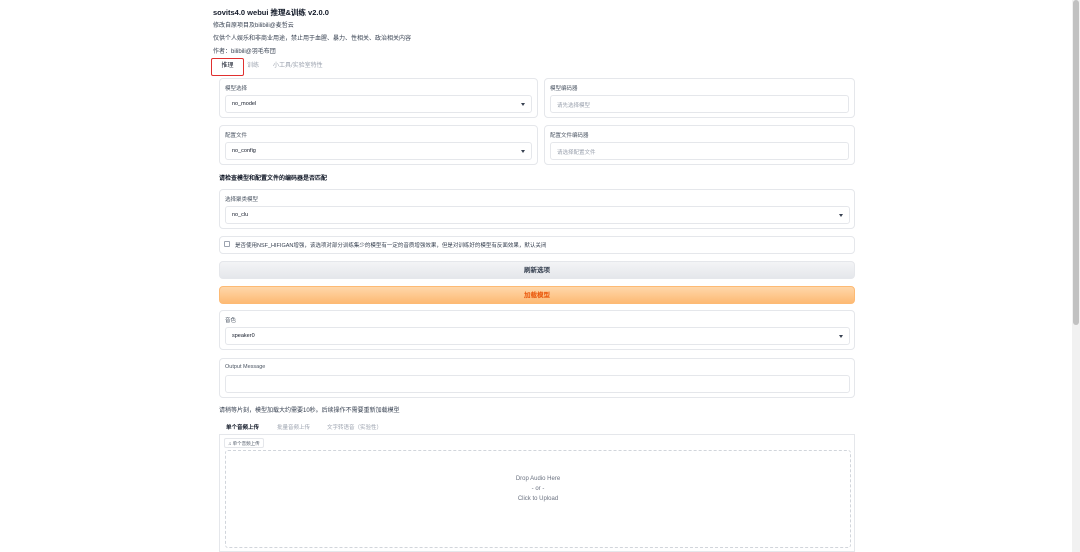 The width and height of the screenshot is (1080, 552). Describe the element at coordinates (293, 427) in the screenshot. I see `tab-batch-upload: 批量音频上传` at that location.